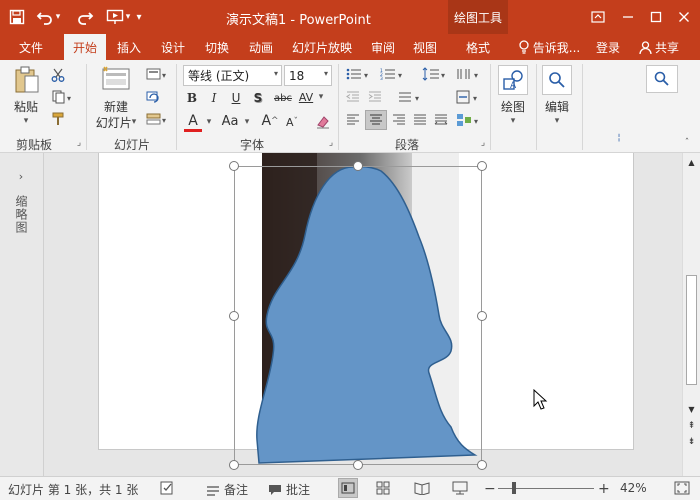  Describe the element at coordinates (425, 47) in the screenshot. I see `tab-view: 视图` at that location.